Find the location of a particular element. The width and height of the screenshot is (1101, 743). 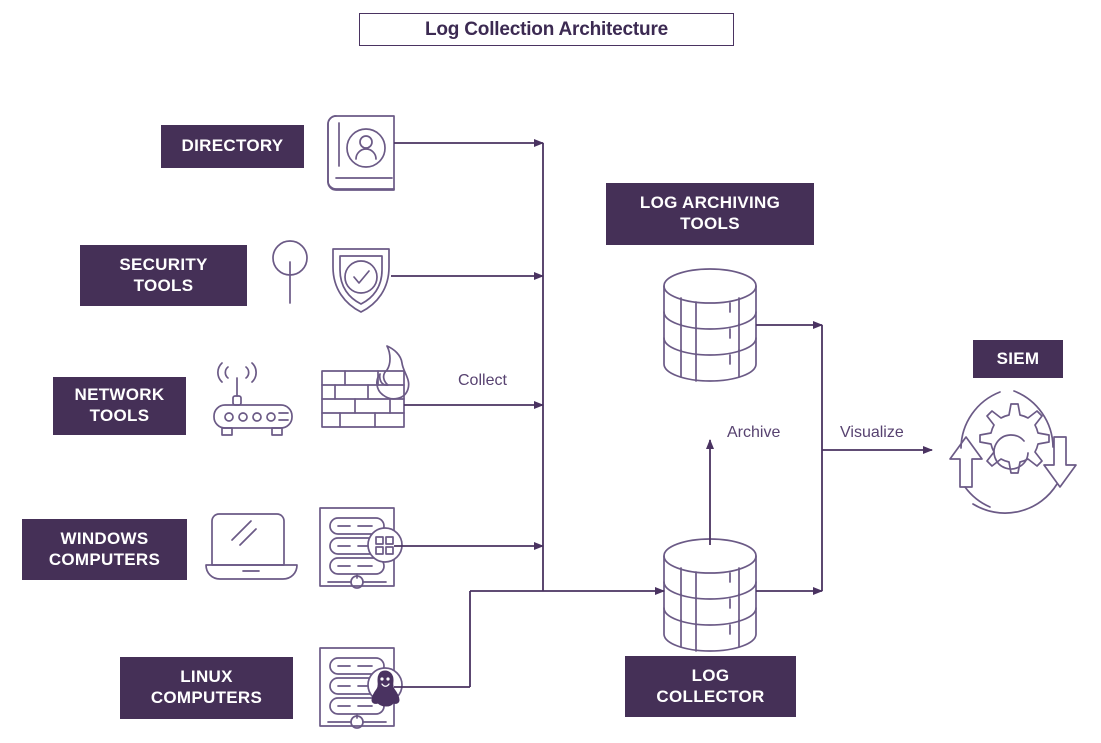

source-label-security-tools-line-1: SECURITY is located at coordinates (163, 264).